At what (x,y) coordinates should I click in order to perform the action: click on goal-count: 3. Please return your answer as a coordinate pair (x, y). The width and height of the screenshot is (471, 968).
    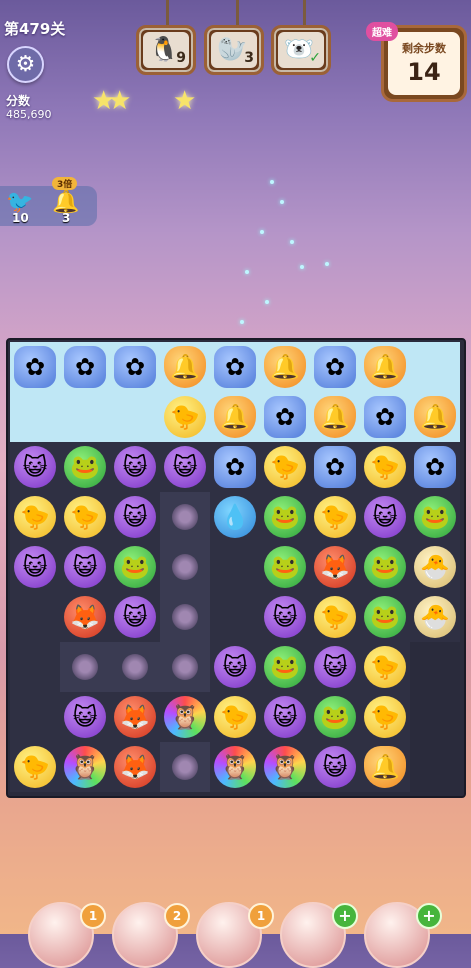
    Looking at the image, I should click on (249, 58).